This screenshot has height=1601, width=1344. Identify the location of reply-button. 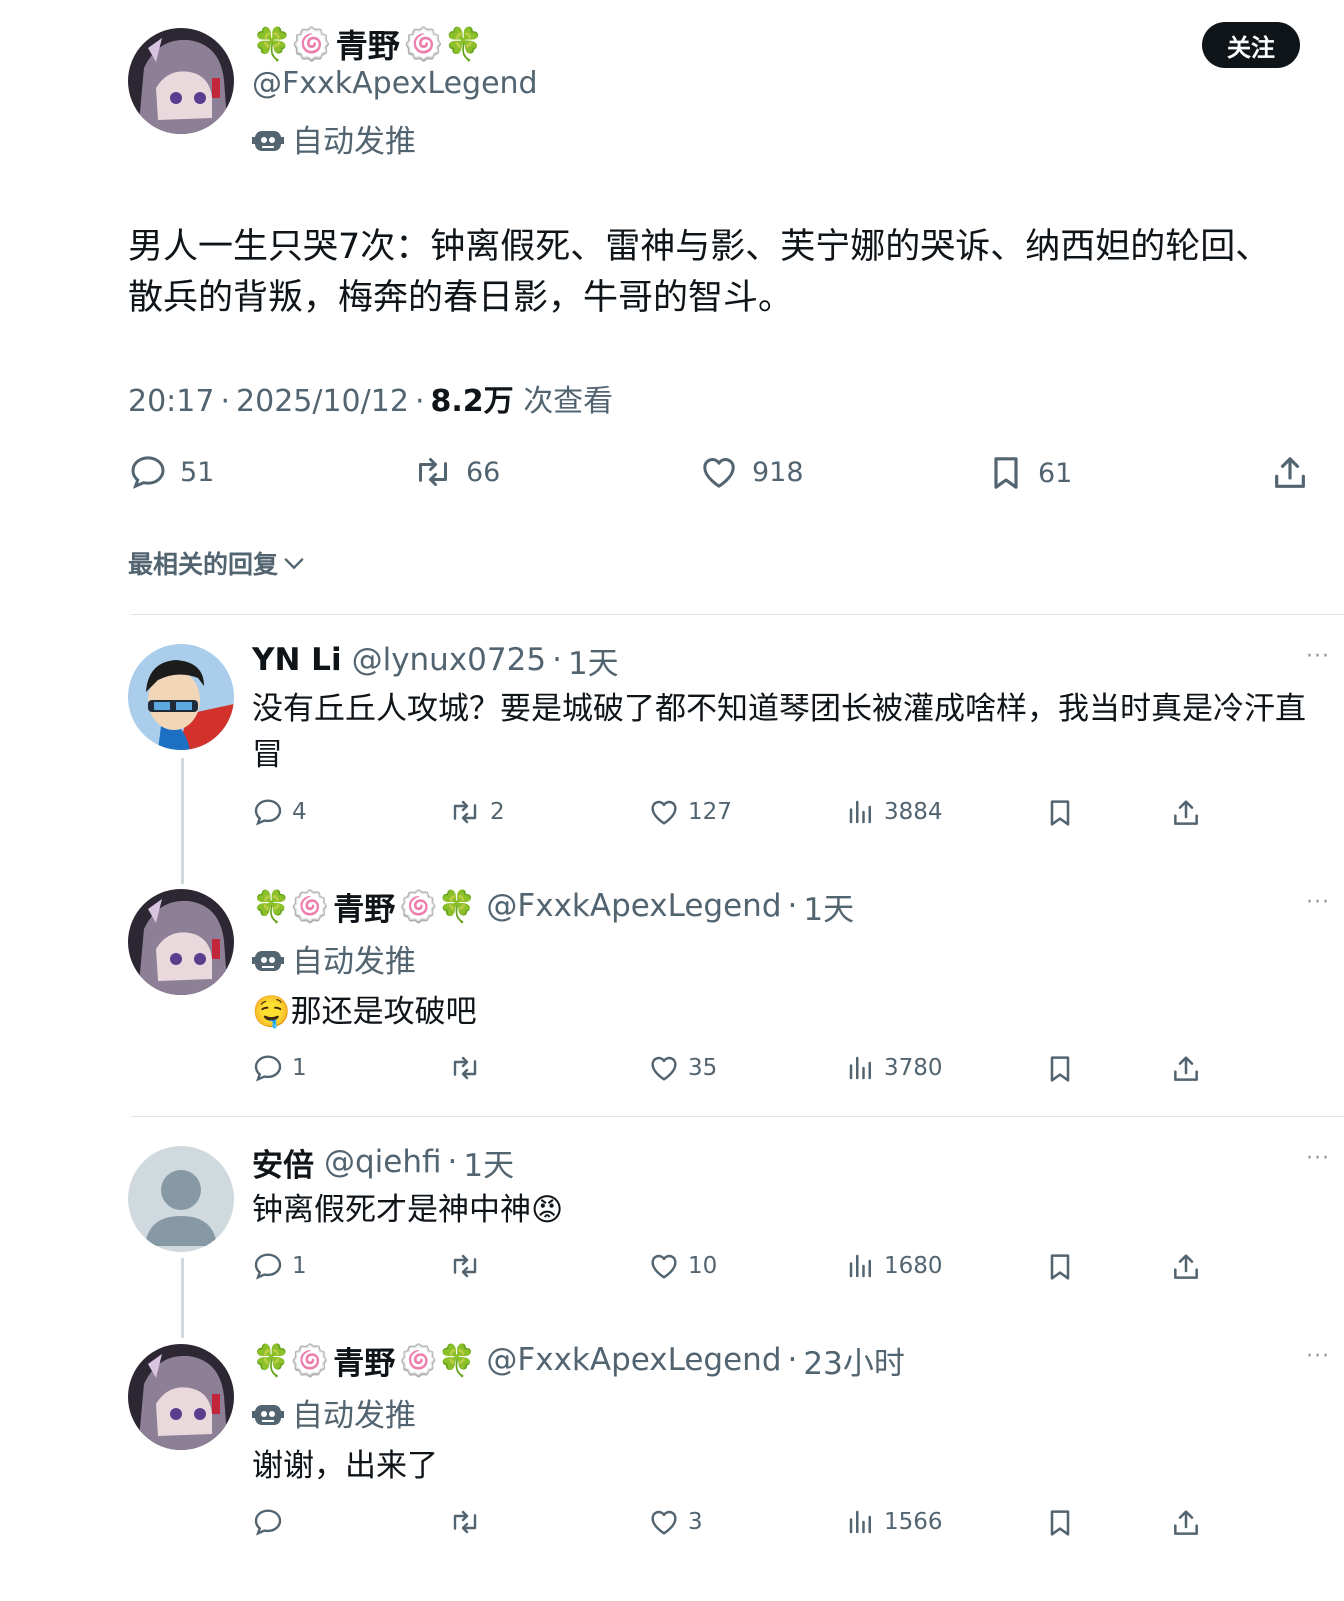
(272, 1522).